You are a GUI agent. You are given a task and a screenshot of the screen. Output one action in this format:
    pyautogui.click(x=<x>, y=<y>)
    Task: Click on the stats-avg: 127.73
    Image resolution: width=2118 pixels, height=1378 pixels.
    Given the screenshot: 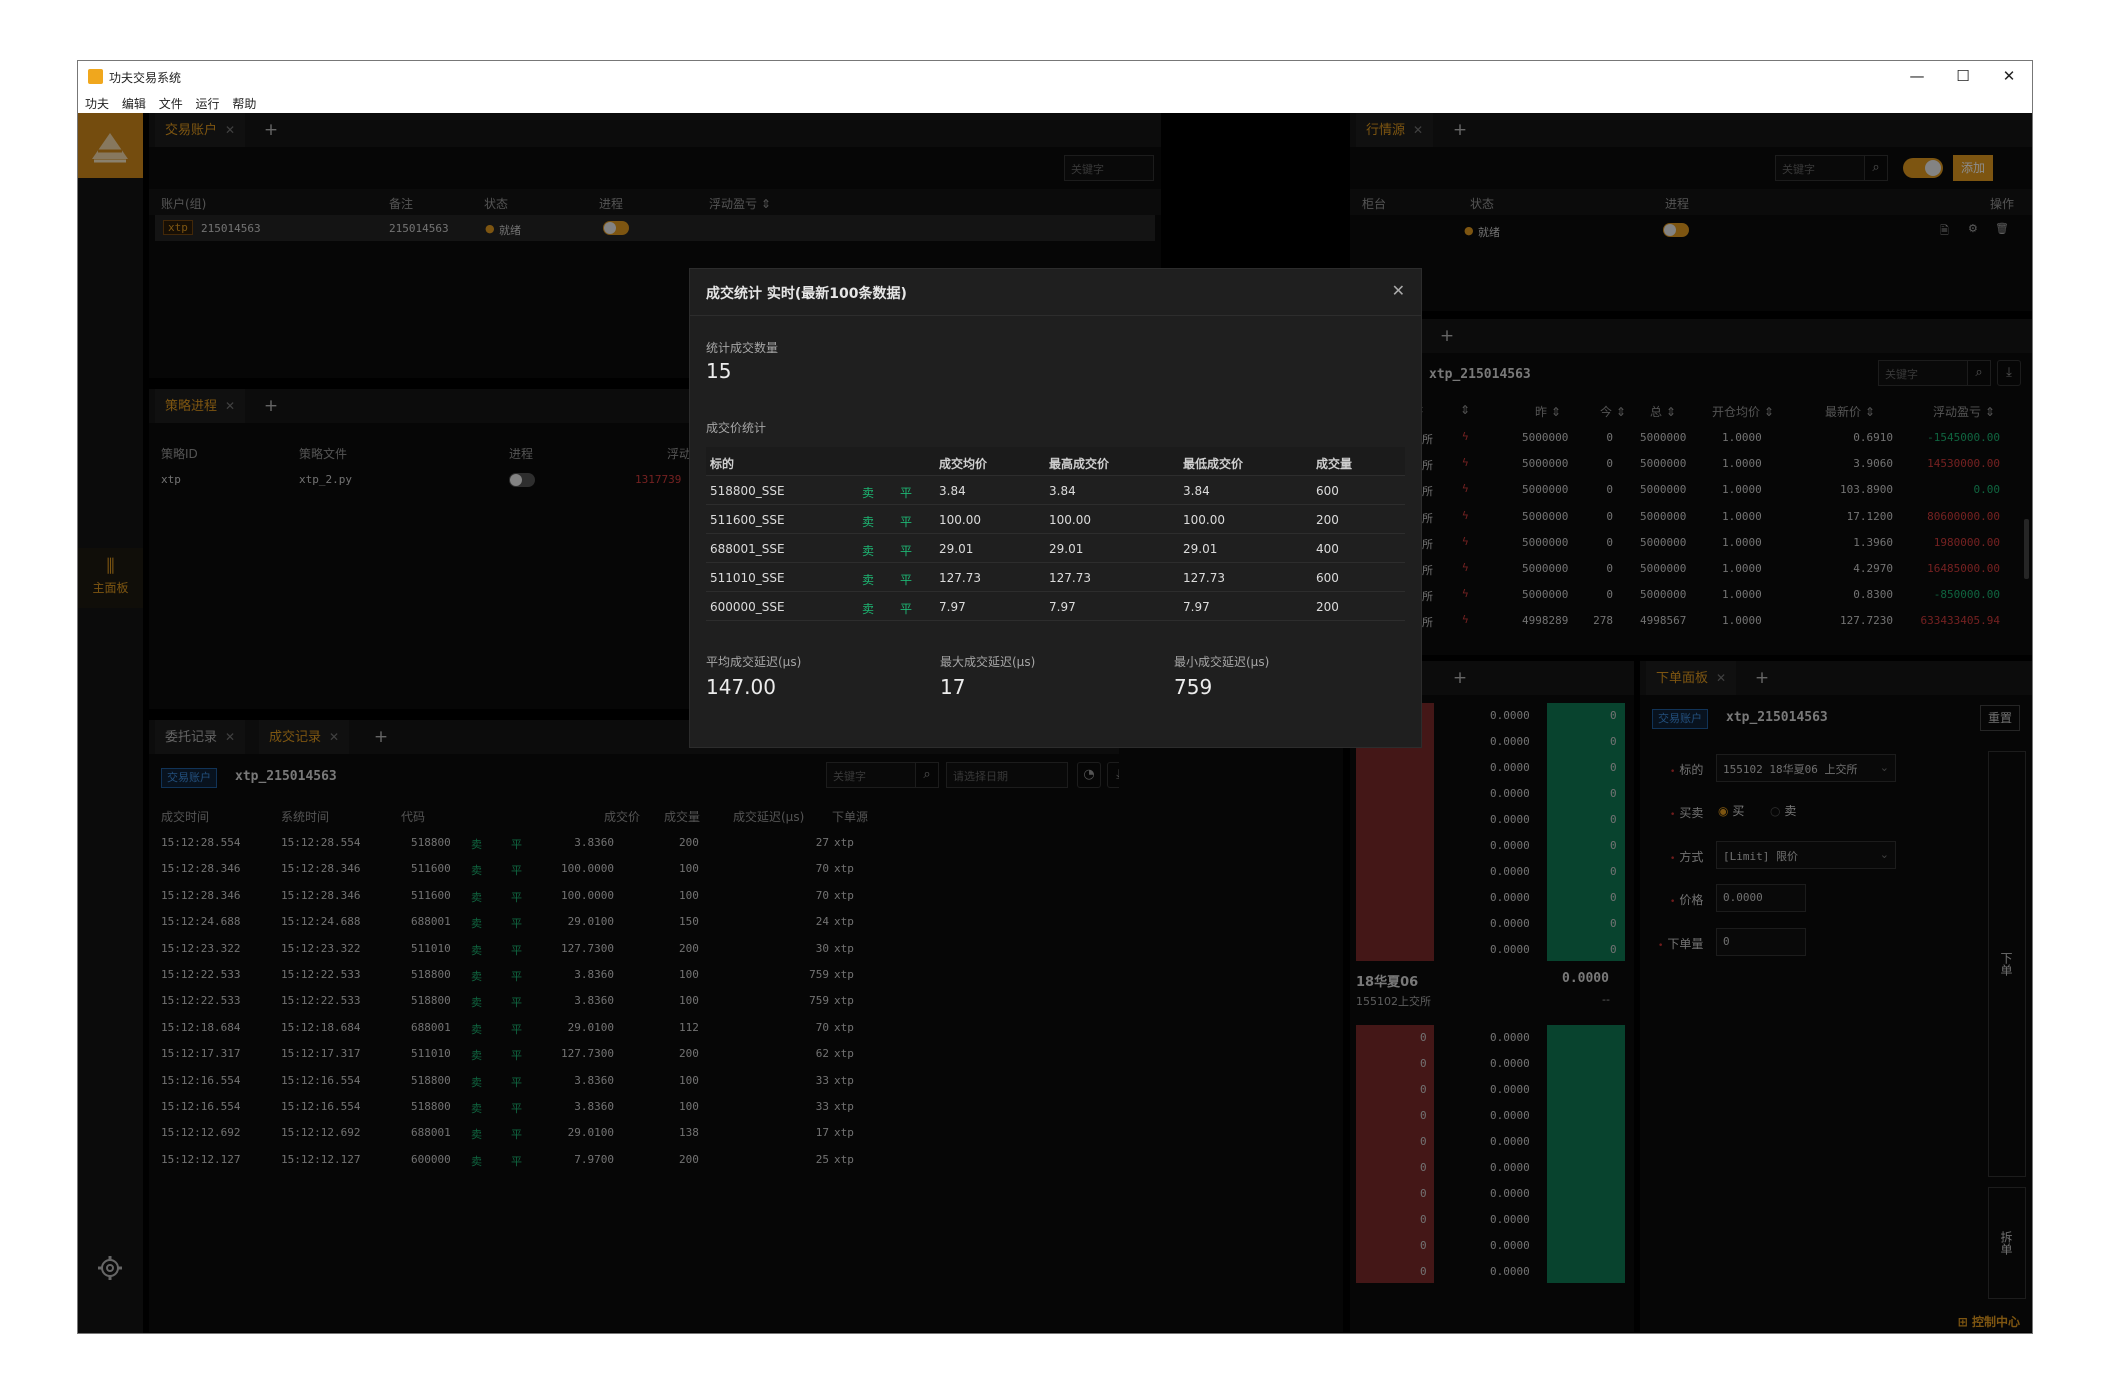 What is the action you would take?
    pyautogui.click(x=960, y=578)
    